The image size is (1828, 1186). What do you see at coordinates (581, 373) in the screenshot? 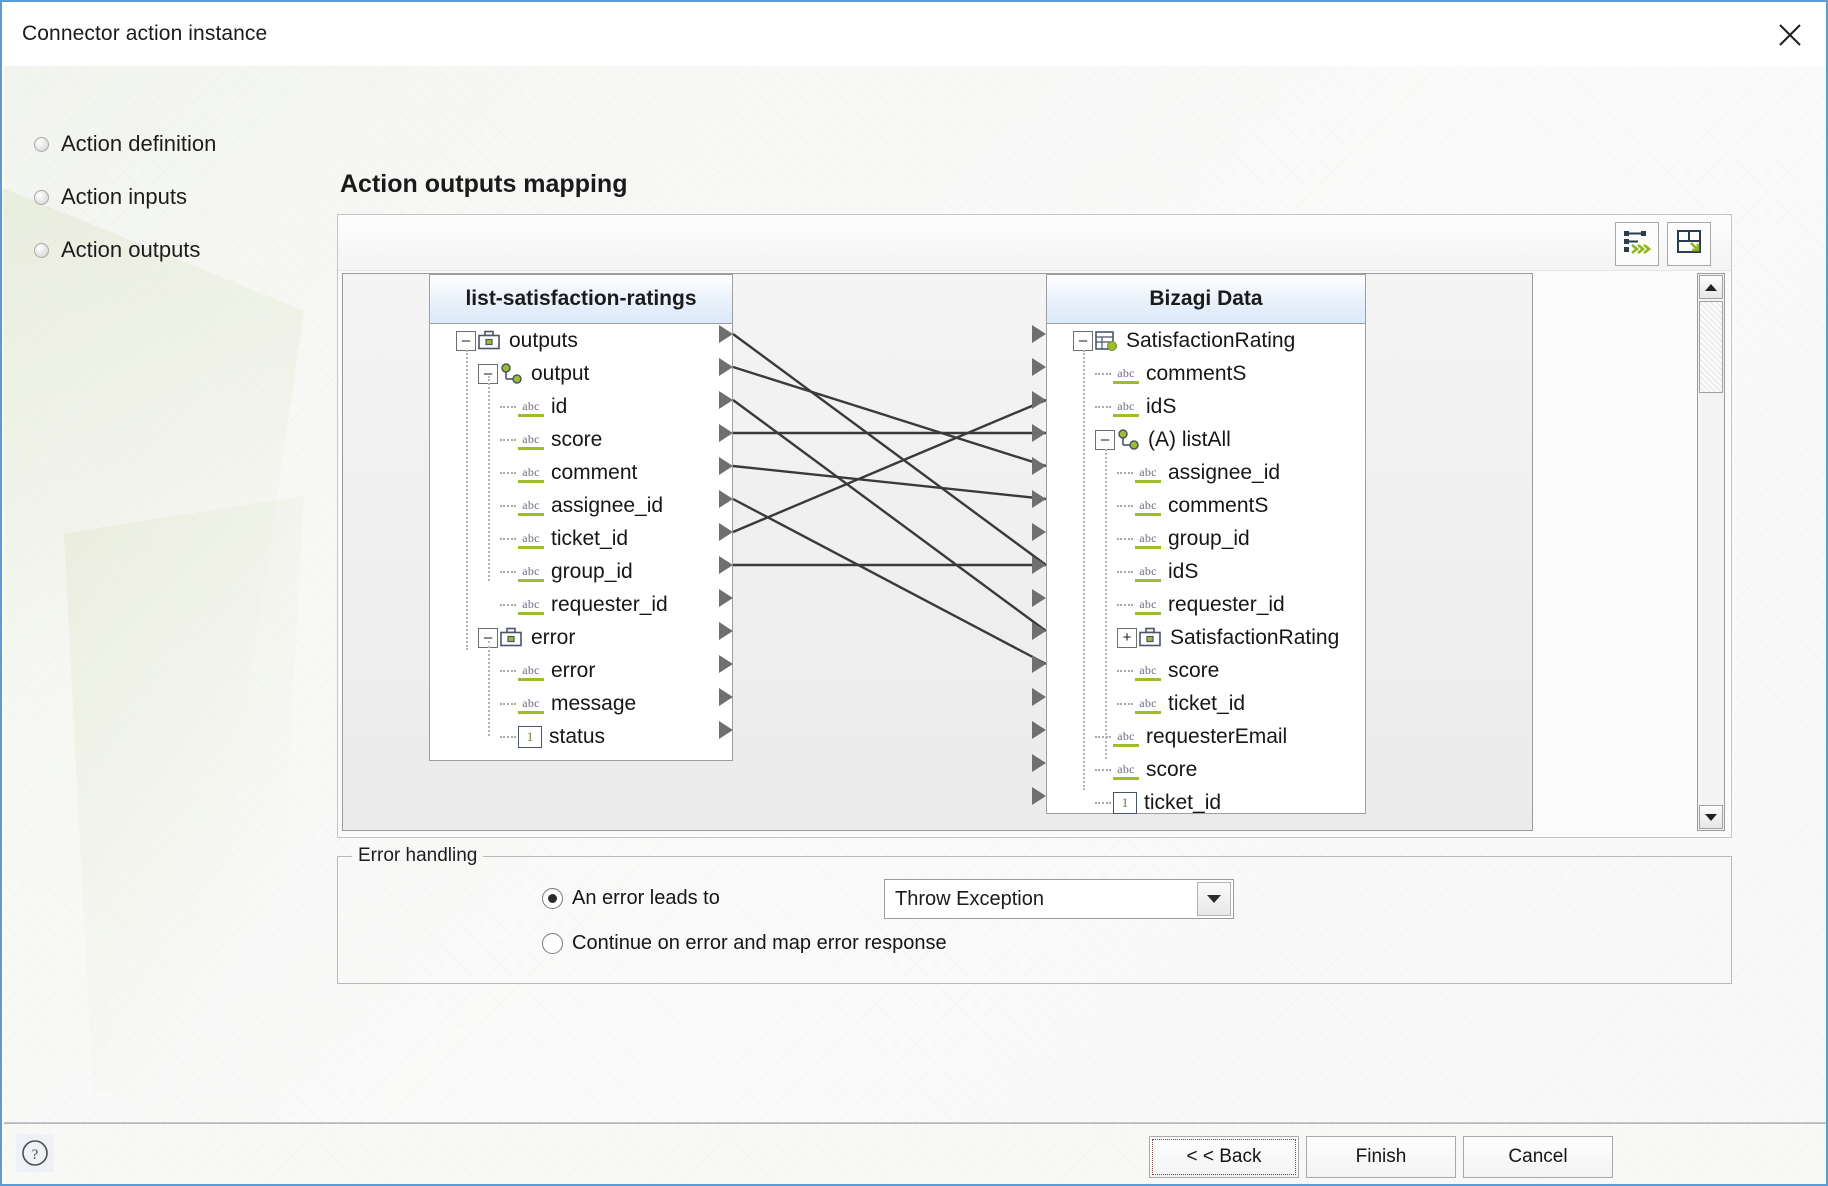
I see `tree-node: – output` at bounding box center [581, 373].